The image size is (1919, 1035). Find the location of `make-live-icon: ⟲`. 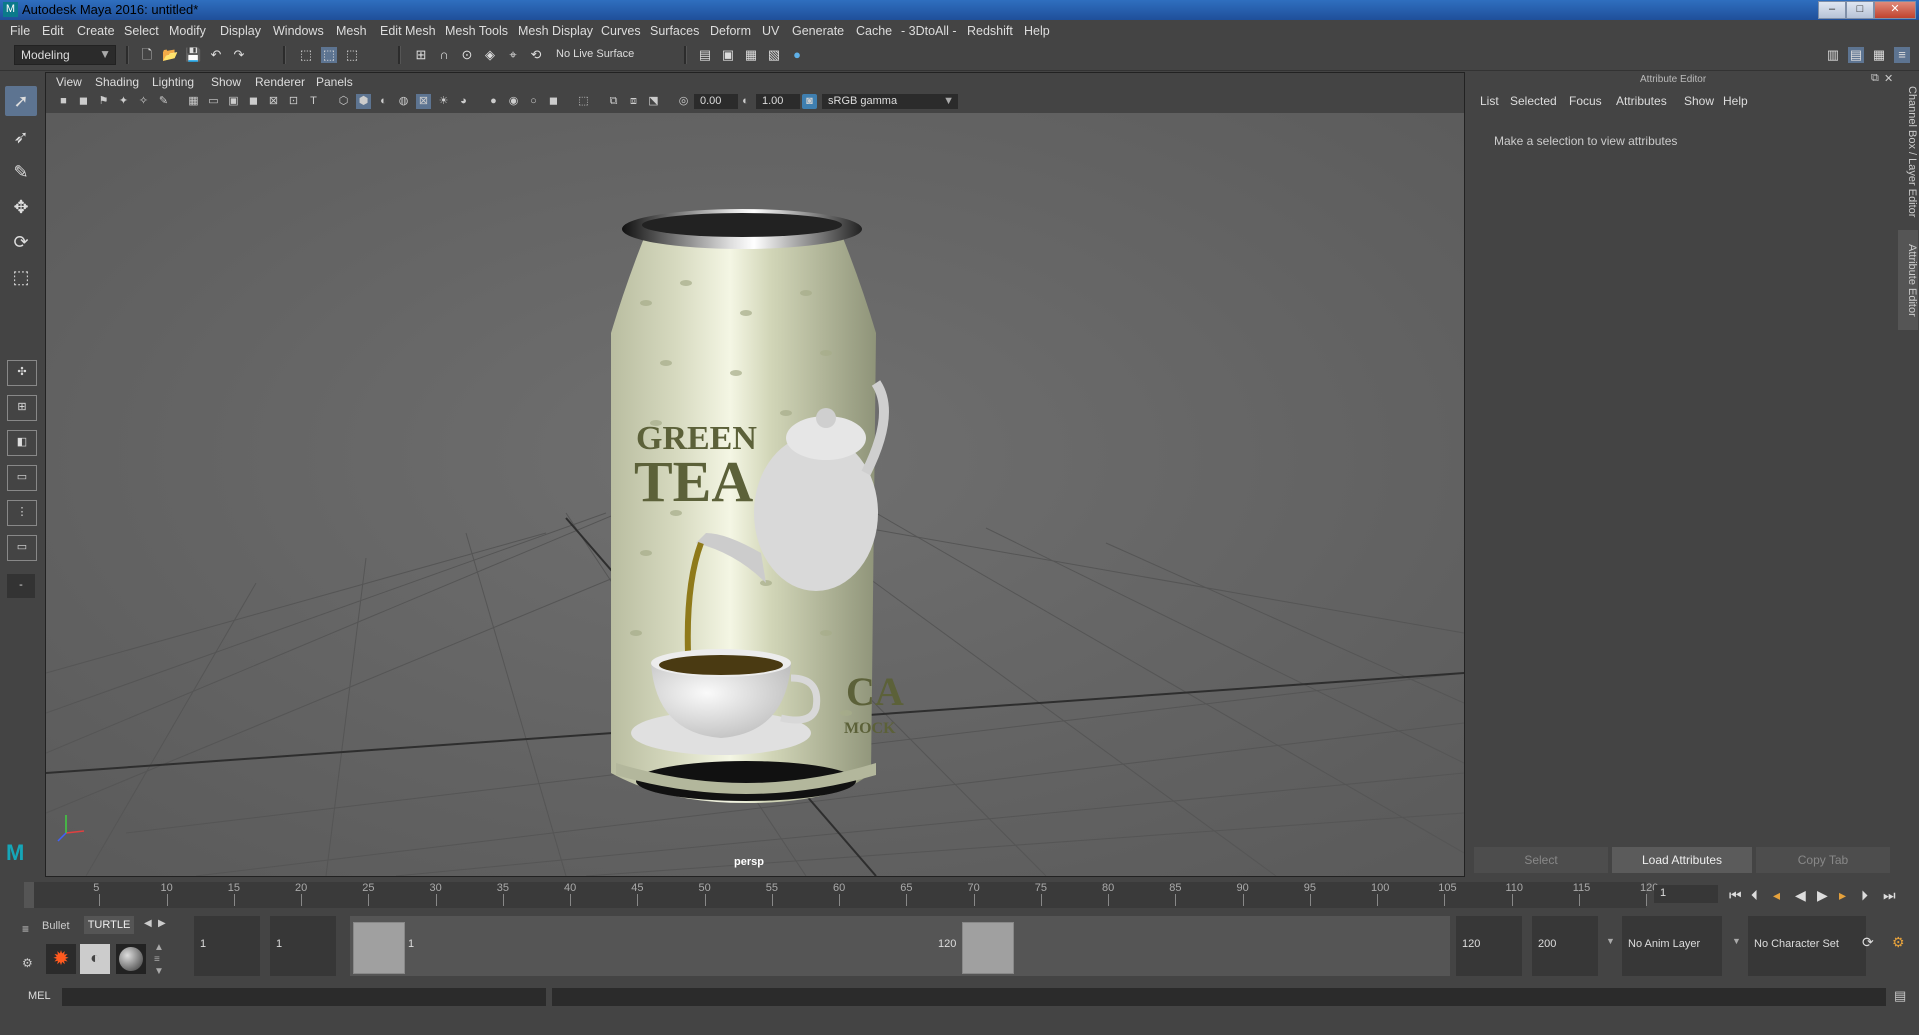

make-live-icon: ⟲ is located at coordinates (536, 55).